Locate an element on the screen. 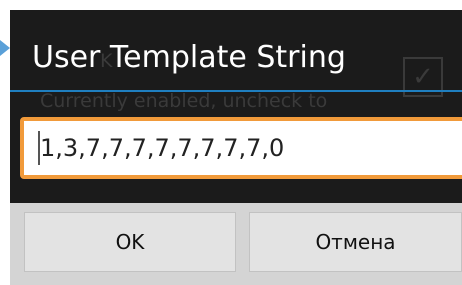 The height and width of the screenshot is (285, 462). title-marker-icon is located at coordinates (5, 48).